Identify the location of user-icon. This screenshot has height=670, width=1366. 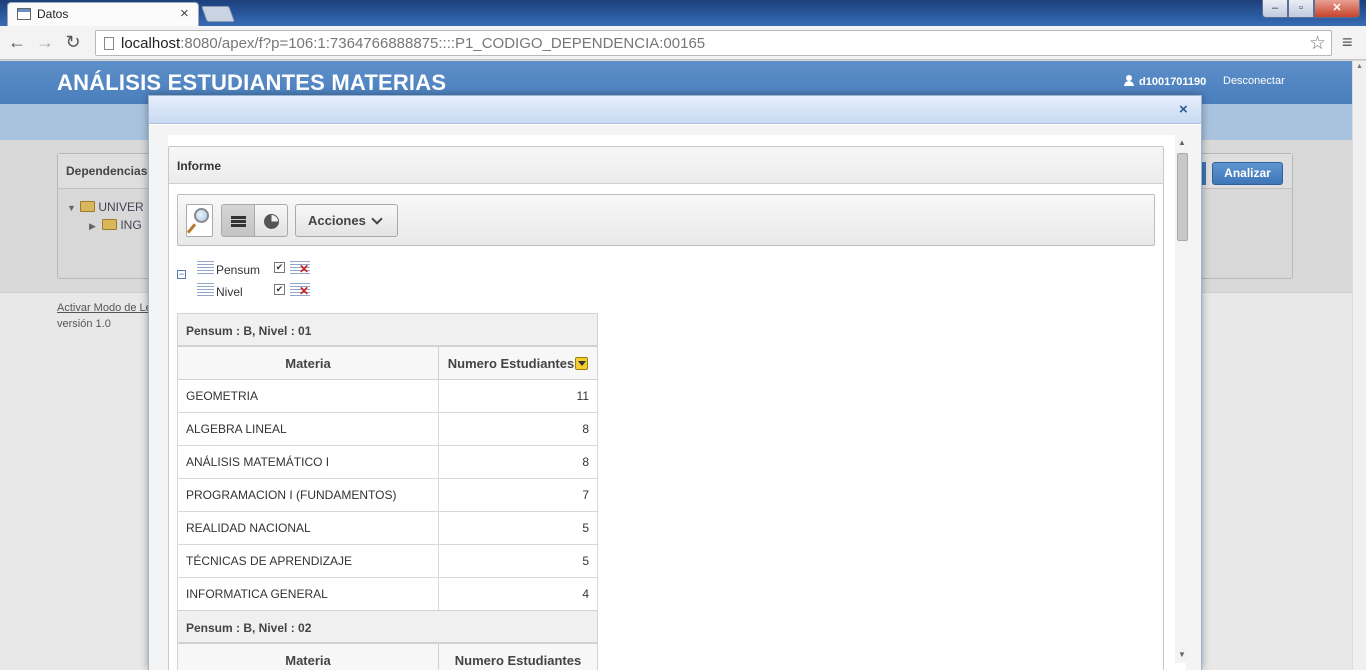
(1129, 80).